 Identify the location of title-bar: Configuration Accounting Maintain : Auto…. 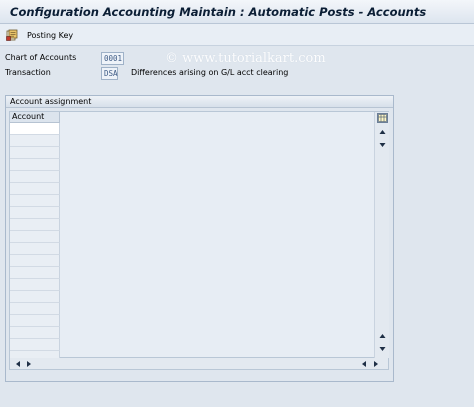
(237, 12).